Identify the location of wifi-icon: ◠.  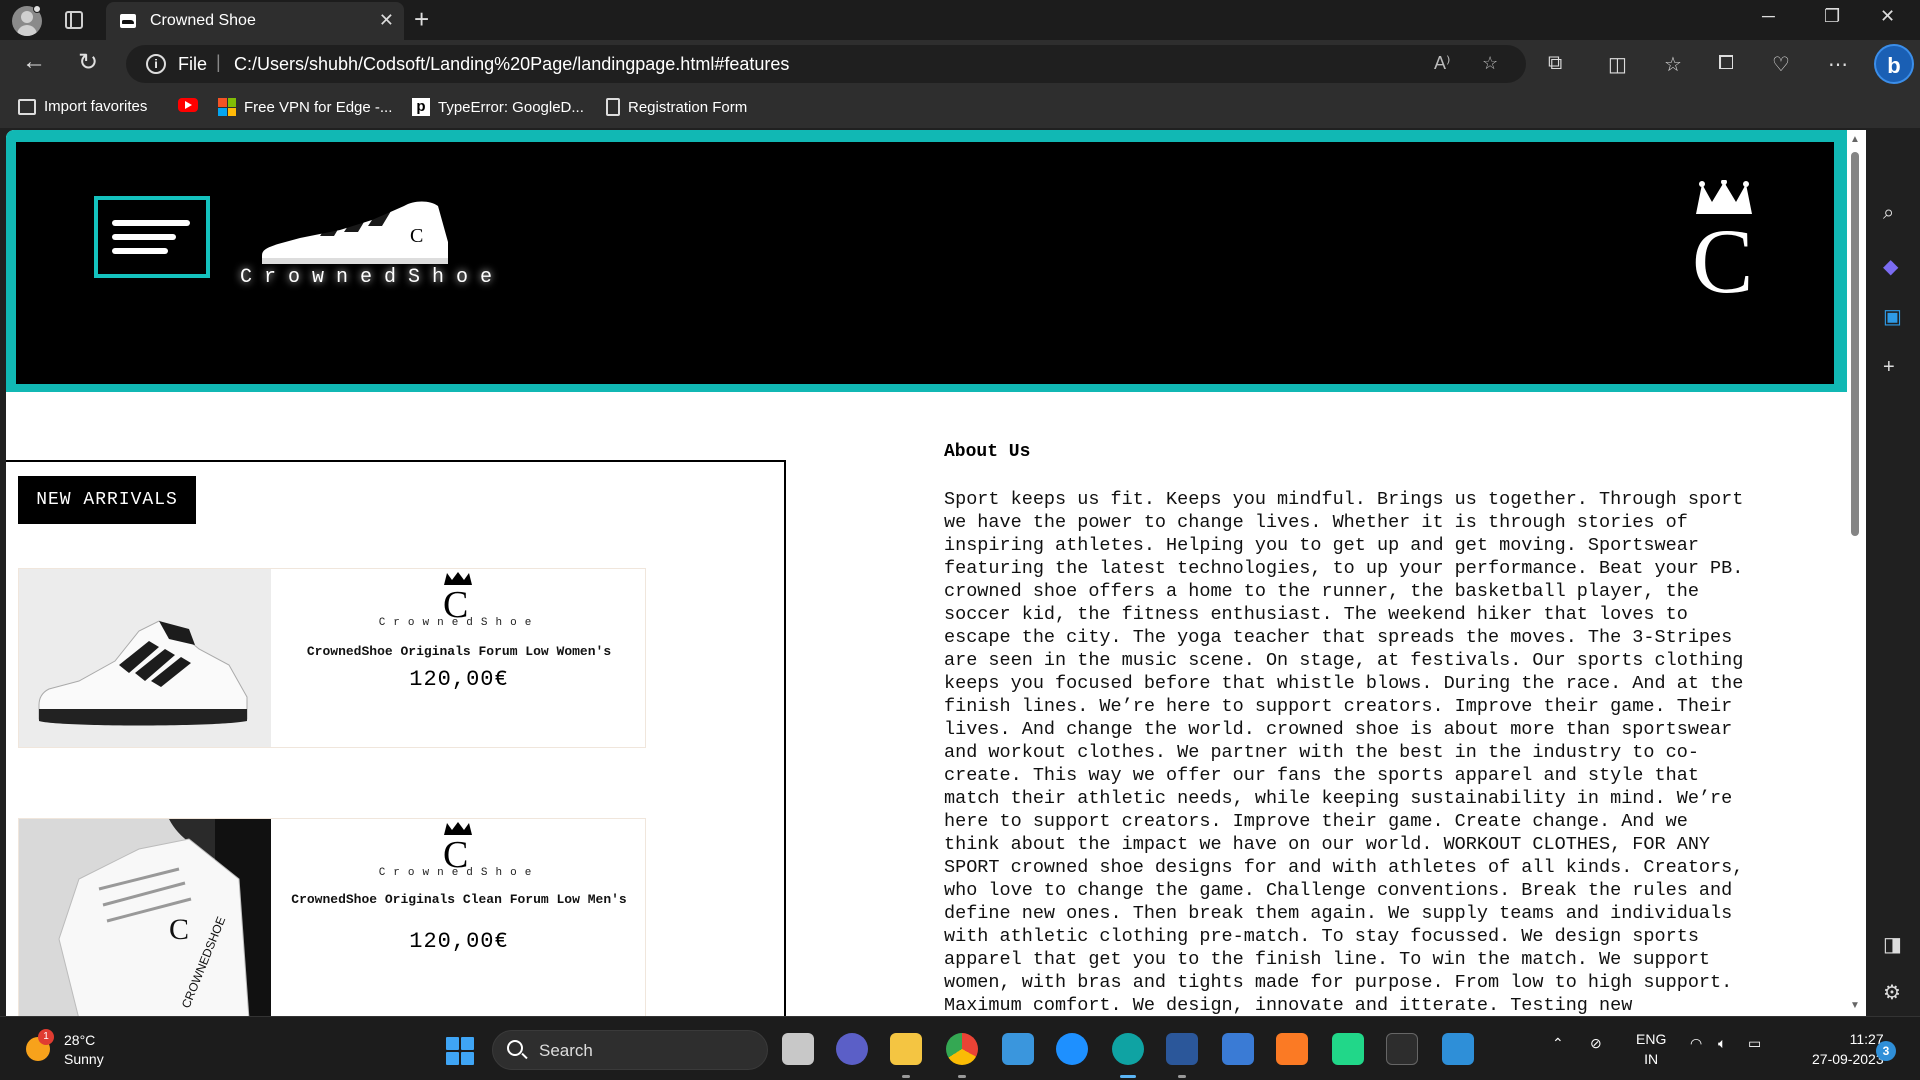
(1696, 1043).